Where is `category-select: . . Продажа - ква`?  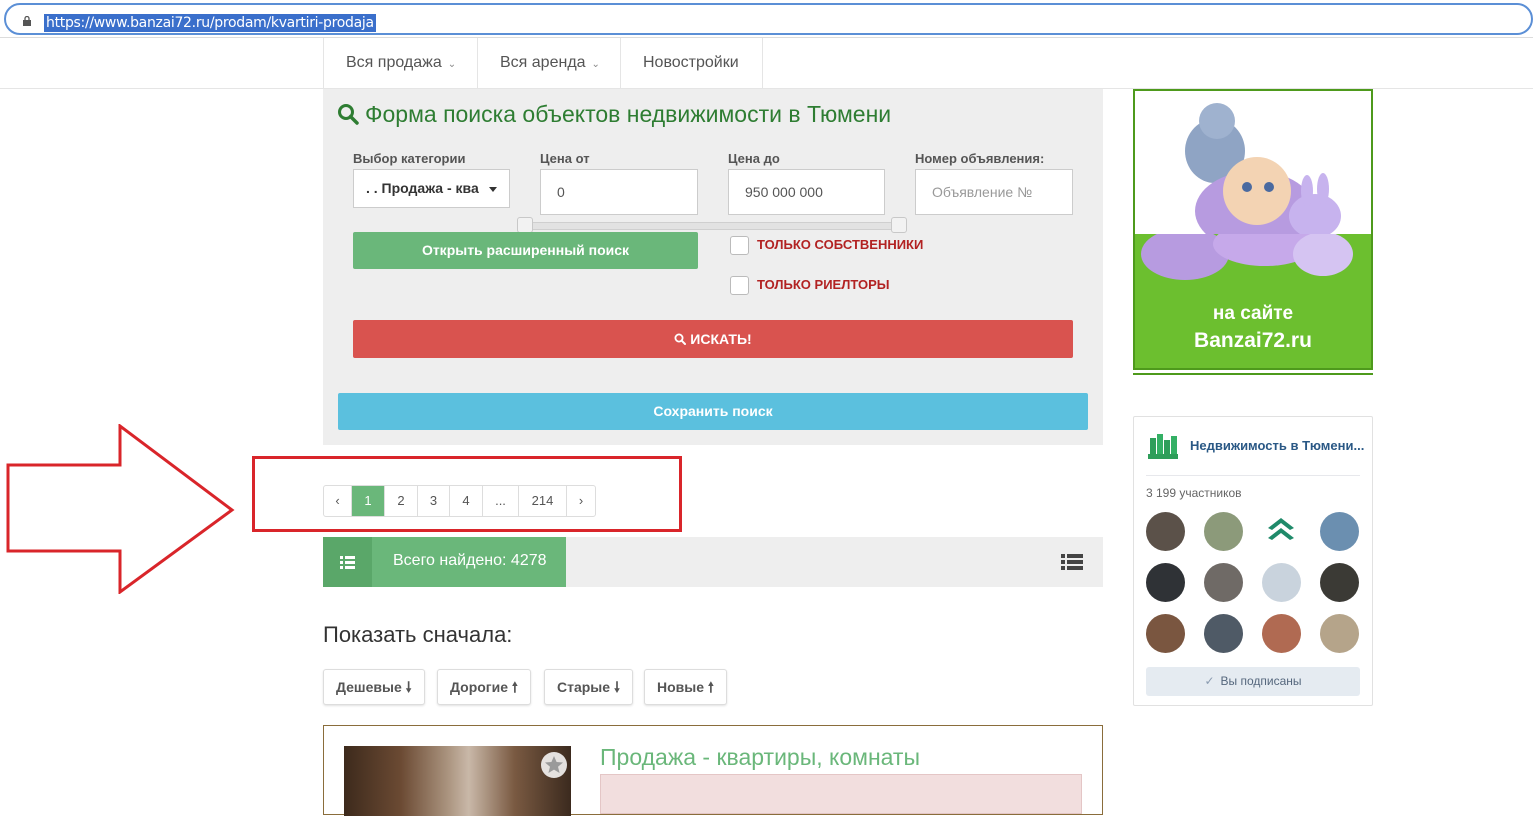 category-select: . . Продажа - ква is located at coordinates (431, 188).